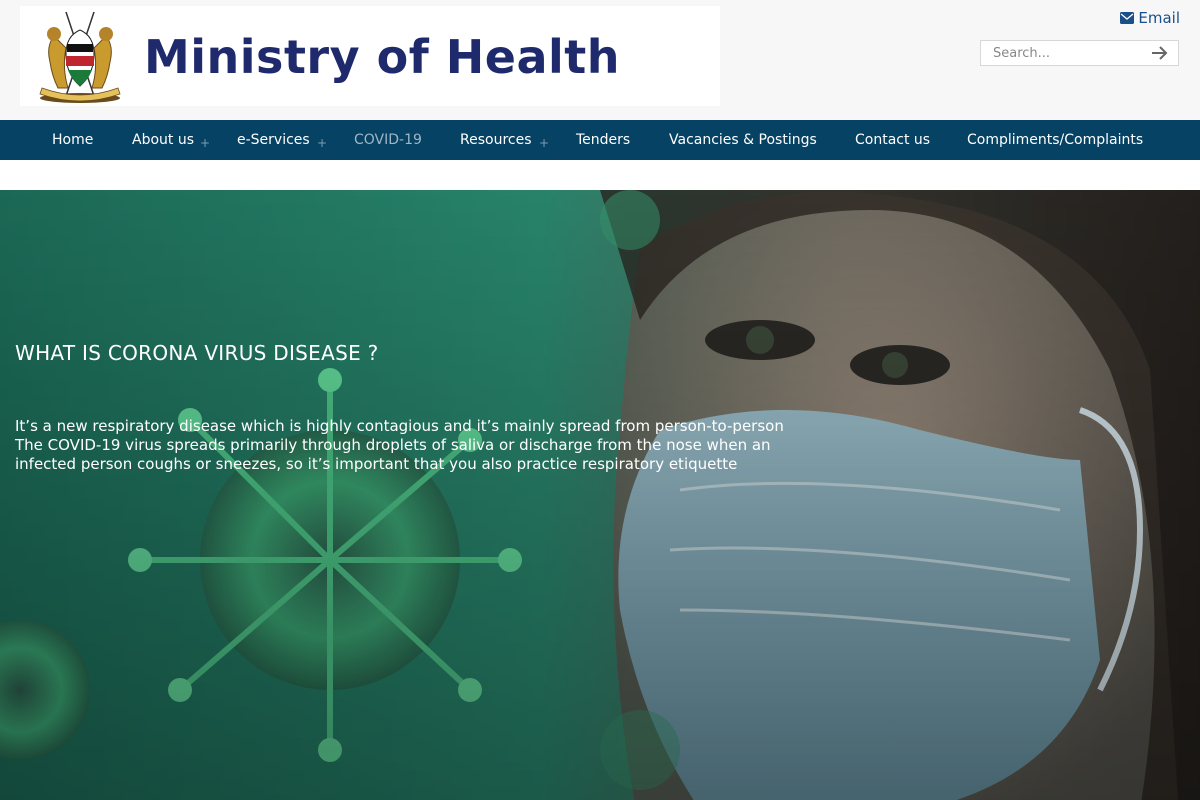  Describe the element at coordinates (80, 57) in the screenshot. I see `coat-of-arms-logo` at that location.